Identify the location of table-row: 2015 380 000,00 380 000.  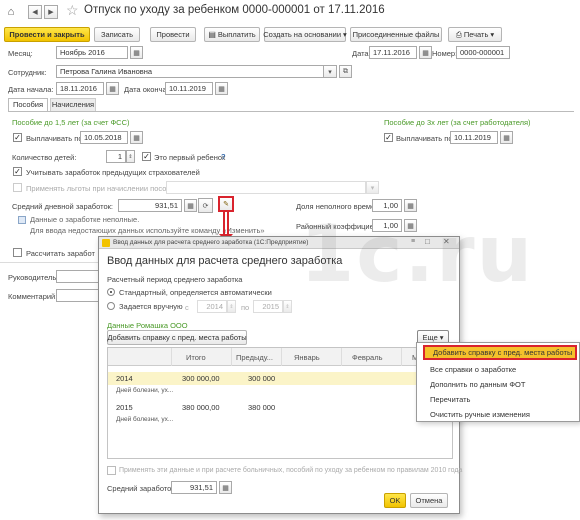
(280, 407).